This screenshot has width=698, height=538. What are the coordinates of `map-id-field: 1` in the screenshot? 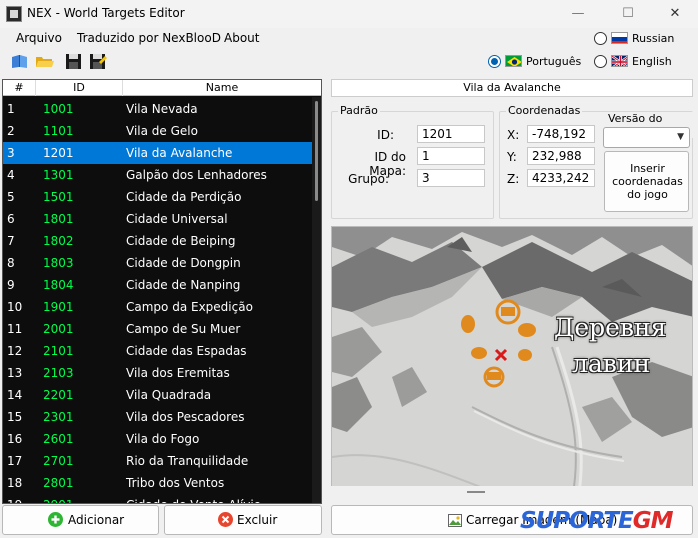 It's located at (451, 156).